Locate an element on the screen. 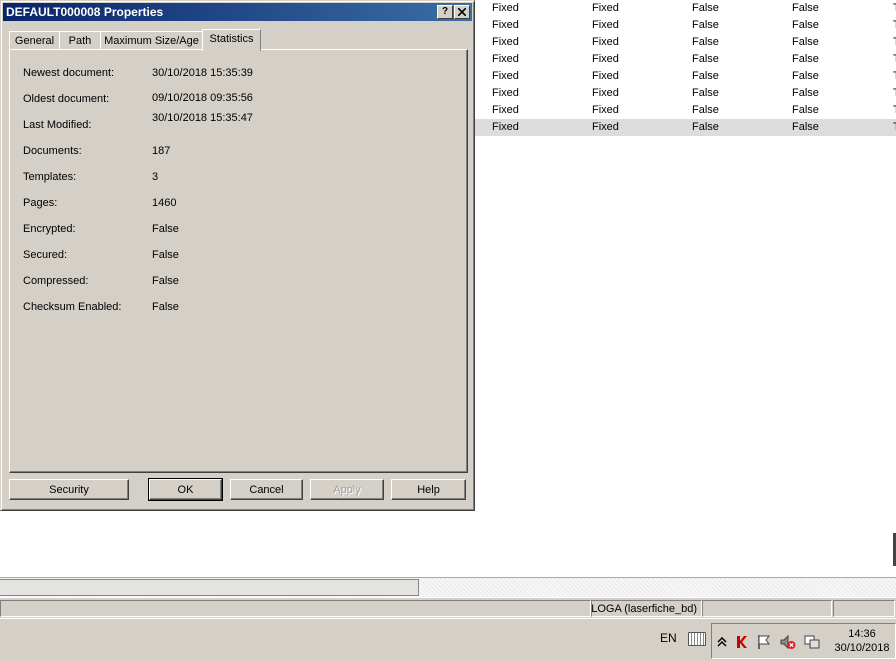  property-label: Compressed: is located at coordinates (56, 281).